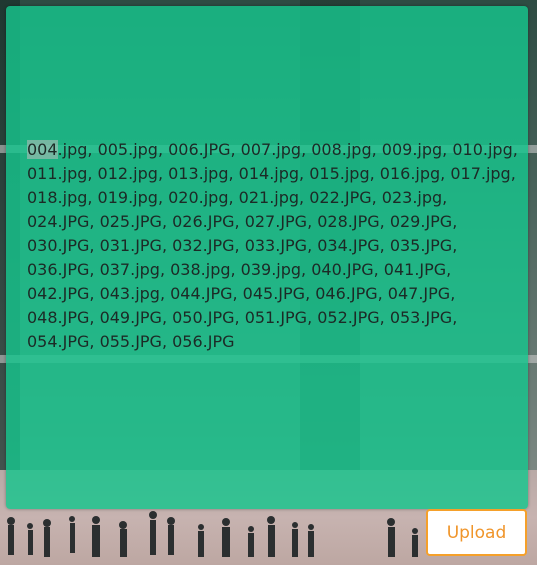 This screenshot has height=565, width=537. I want to click on file-list-first-item: 004, so click(42, 149).